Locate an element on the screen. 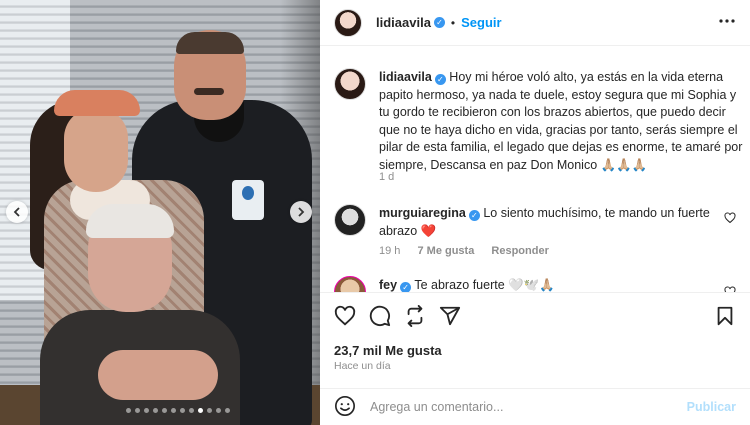 Image resolution: width=750 pixels, height=425 pixels. chevron-right-icon is located at coordinates (301, 212).